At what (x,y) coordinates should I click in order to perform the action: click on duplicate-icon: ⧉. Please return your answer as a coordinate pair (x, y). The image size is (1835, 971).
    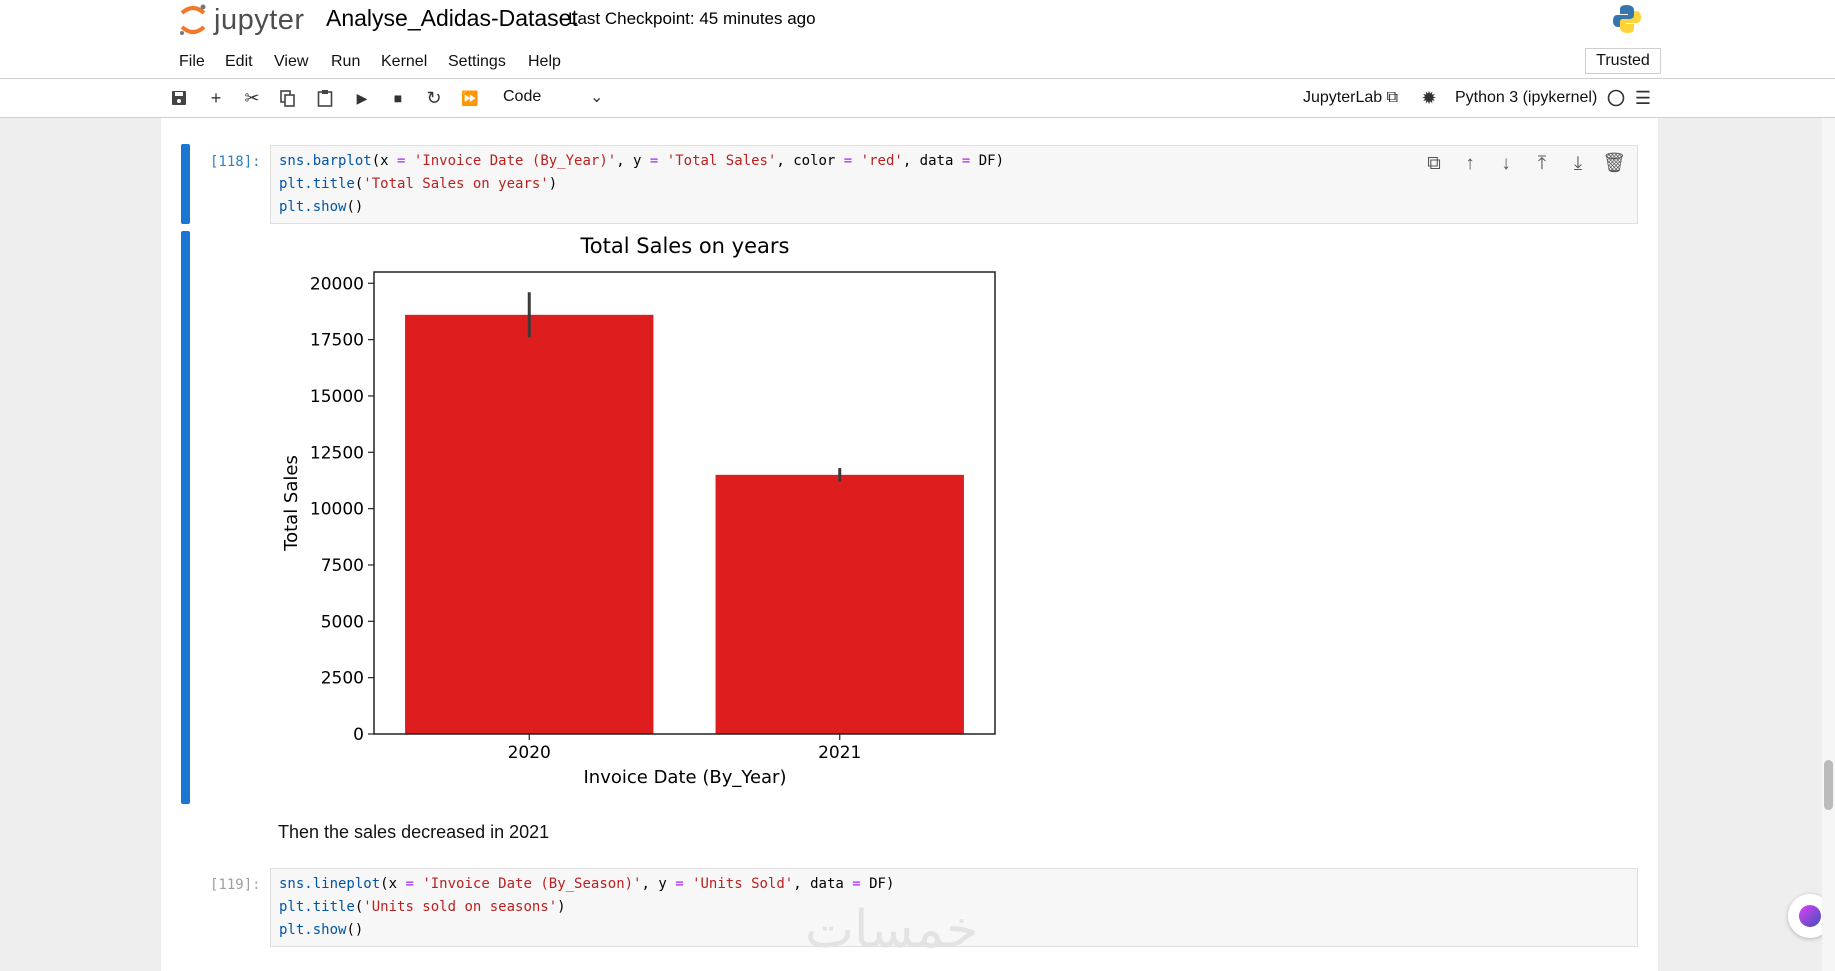
    Looking at the image, I should click on (1434, 164).